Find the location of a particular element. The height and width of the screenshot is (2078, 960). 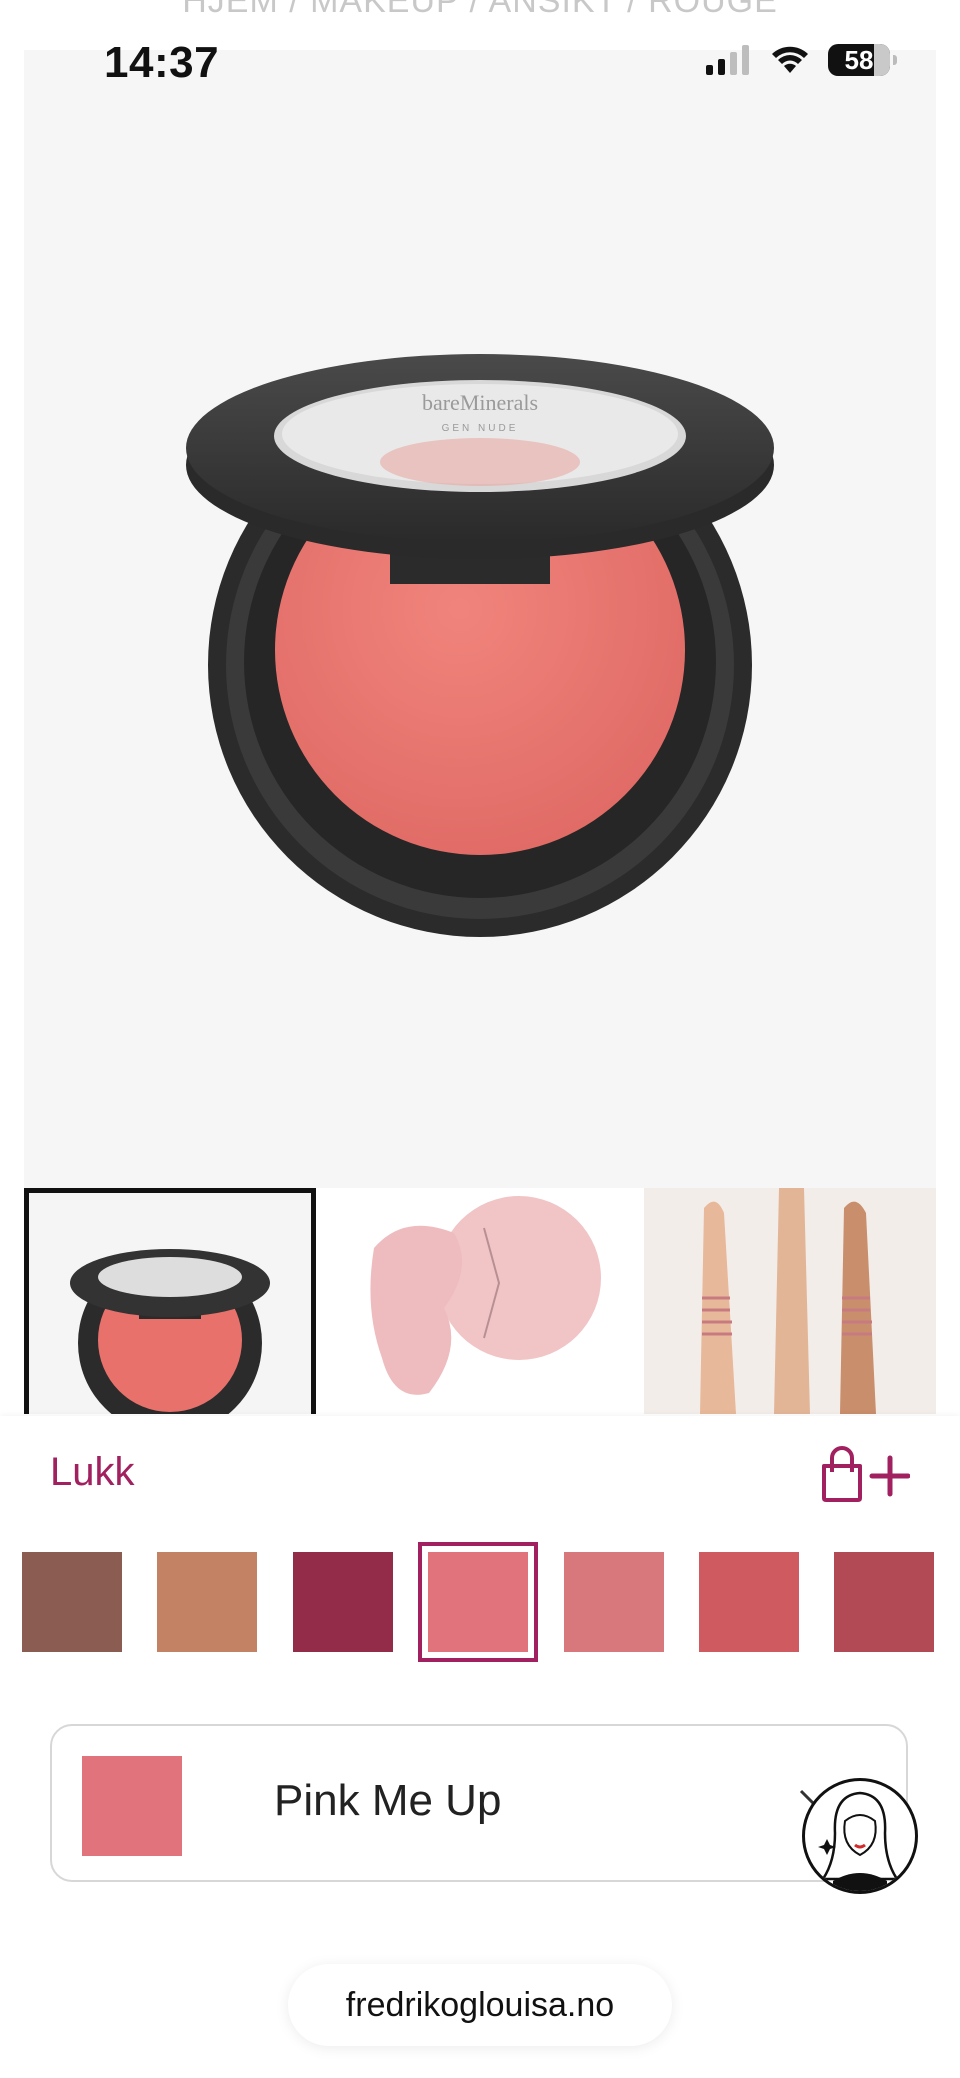

cellular-signal-icon is located at coordinates (727, 60).